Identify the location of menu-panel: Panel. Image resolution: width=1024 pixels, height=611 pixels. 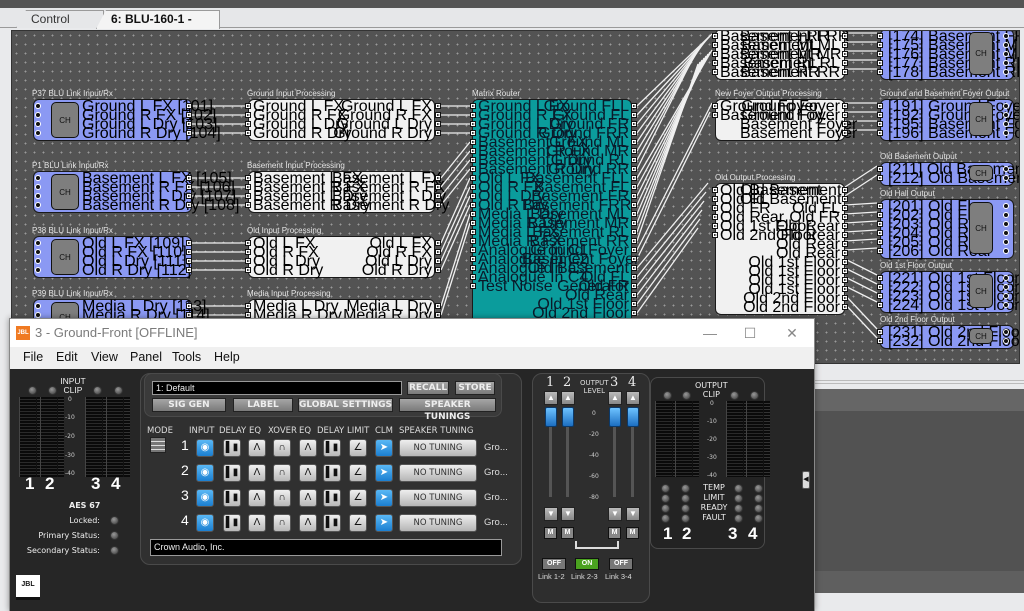
(146, 357).